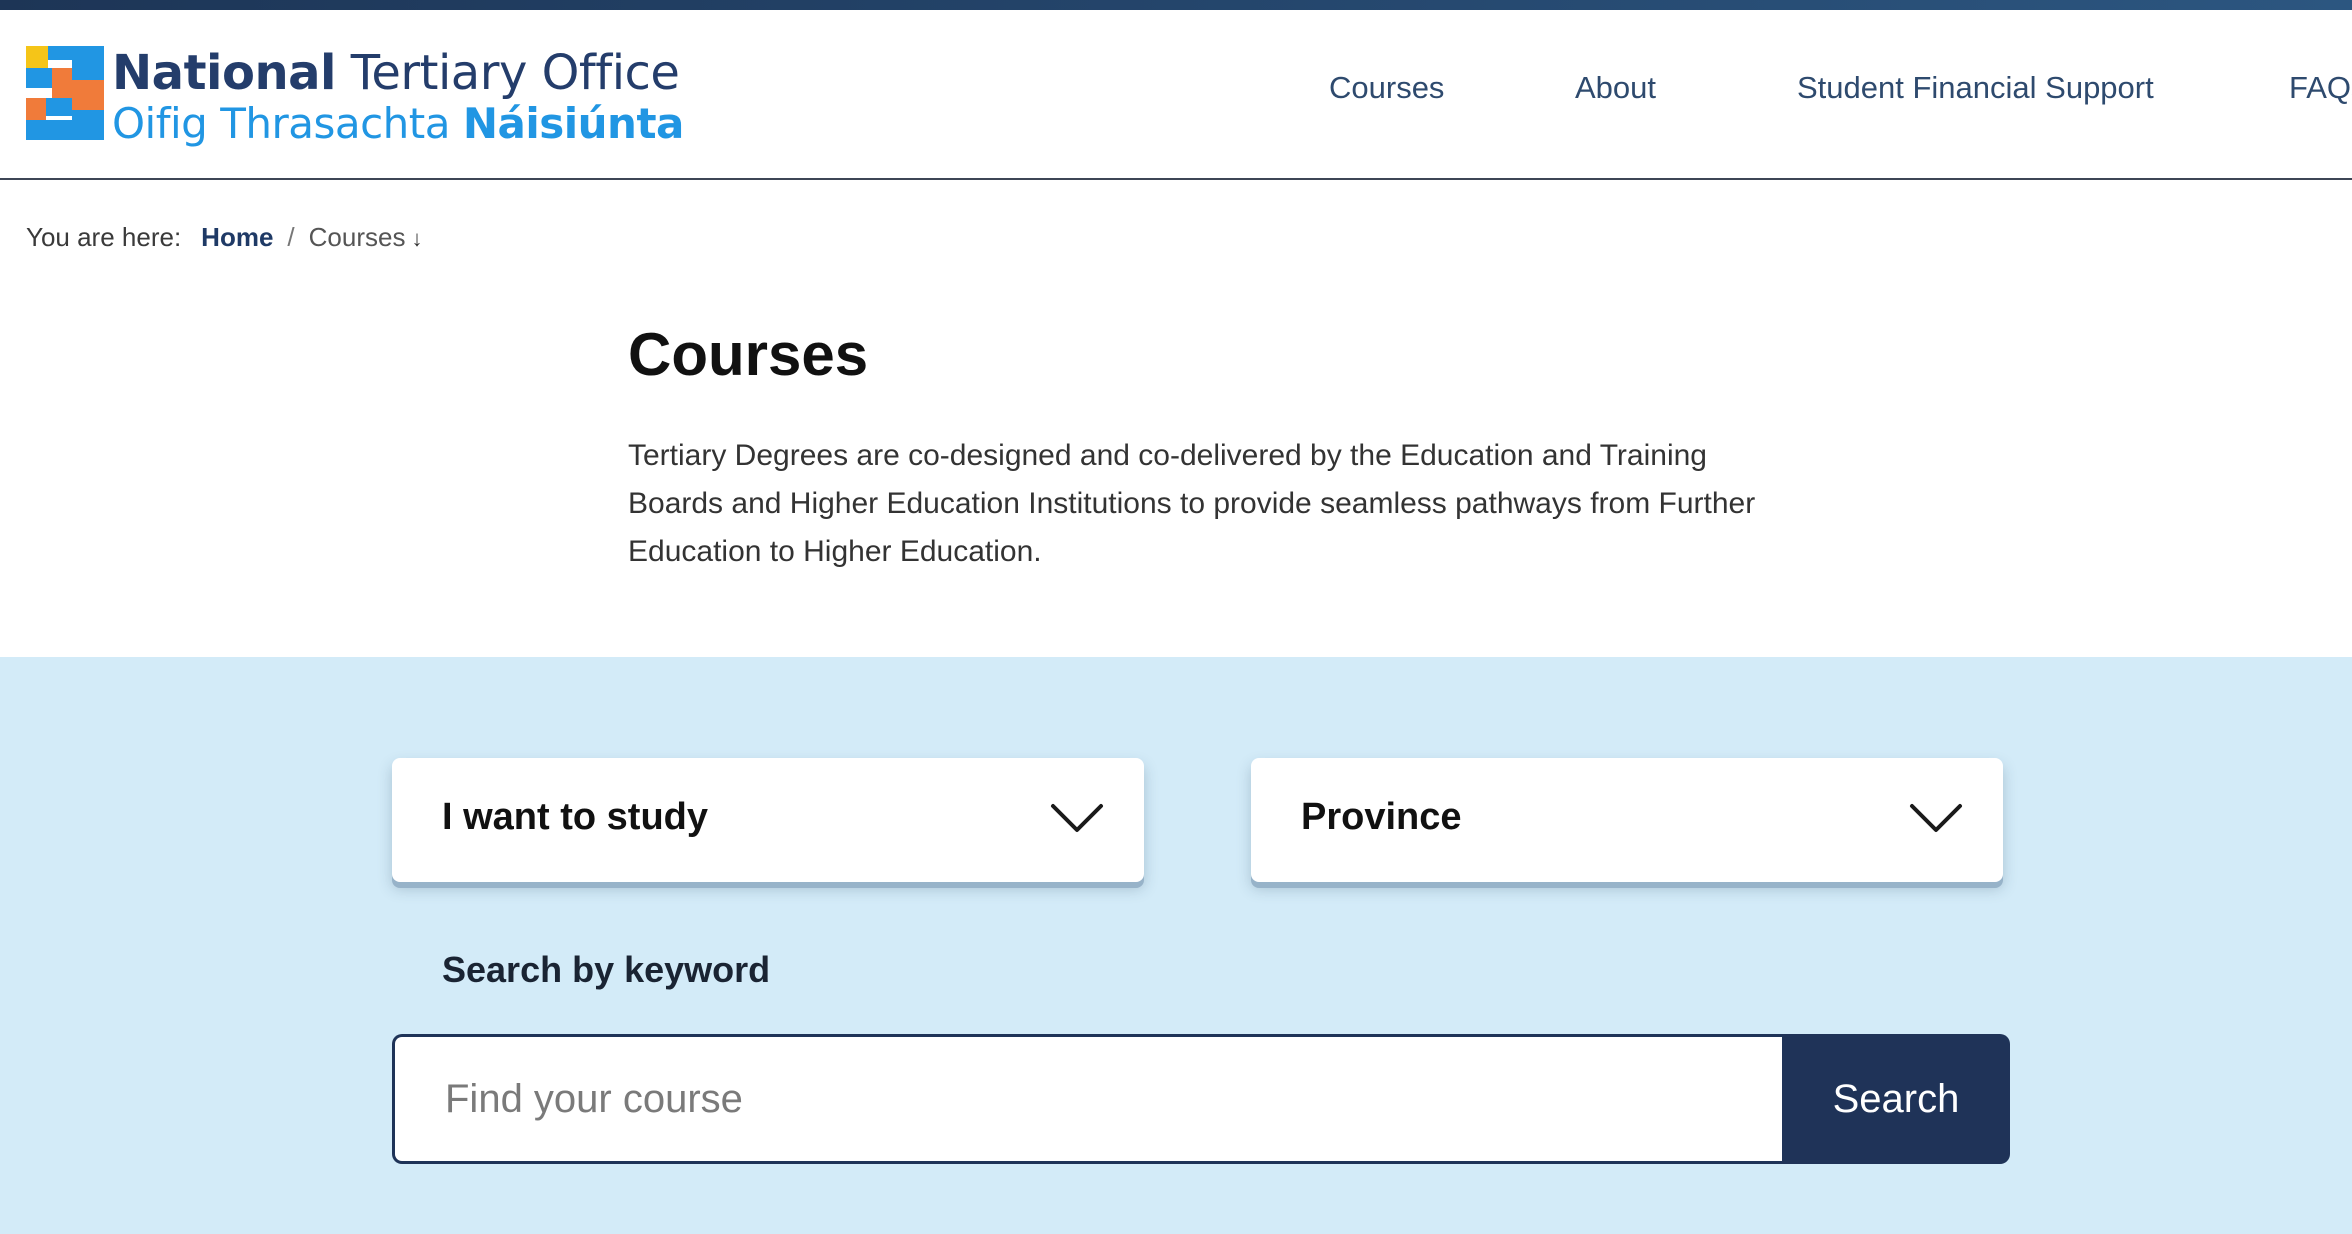 The height and width of the screenshot is (1234, 2352). I want to click on breadcrumb-home-link: Home, so click(237, 237).